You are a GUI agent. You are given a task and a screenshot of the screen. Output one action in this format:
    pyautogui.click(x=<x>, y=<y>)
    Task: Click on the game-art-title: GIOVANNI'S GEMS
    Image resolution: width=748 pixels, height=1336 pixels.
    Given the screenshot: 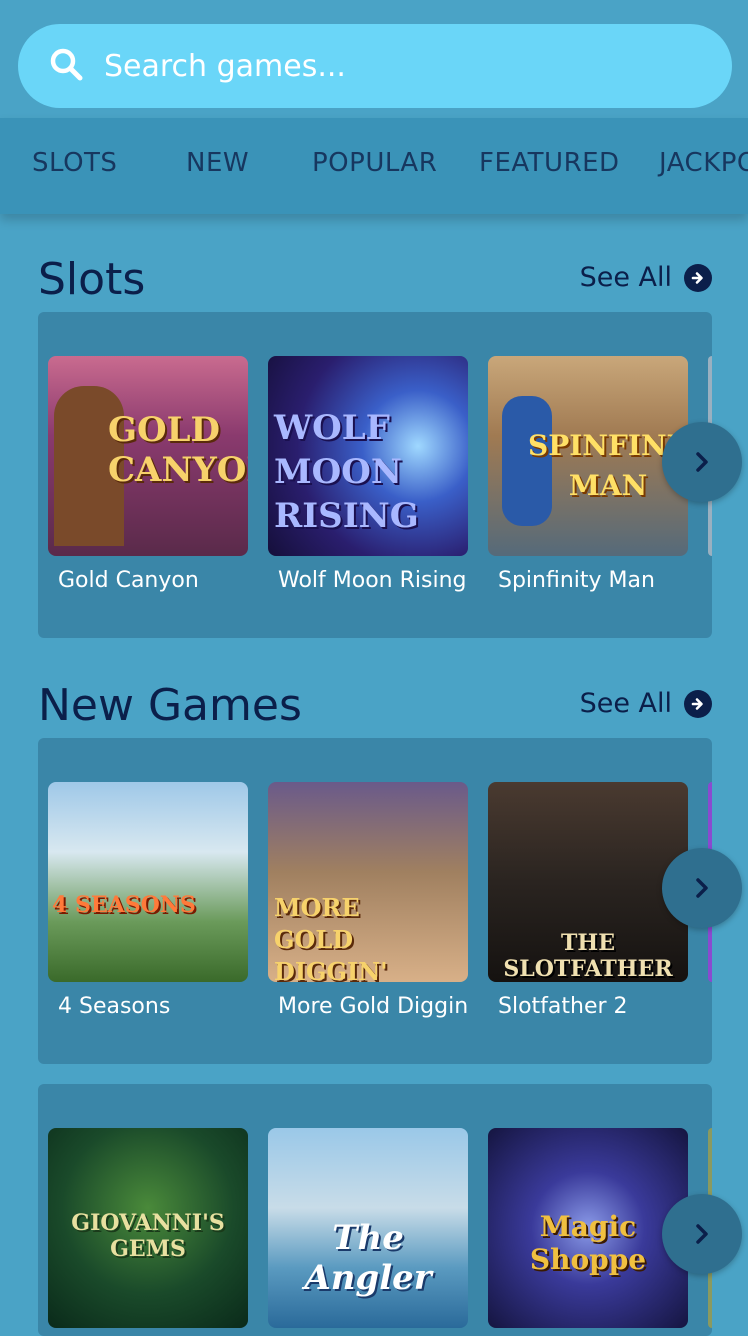 What is the action you would take?
    pyautogui.click(x=148, y=1236)
    